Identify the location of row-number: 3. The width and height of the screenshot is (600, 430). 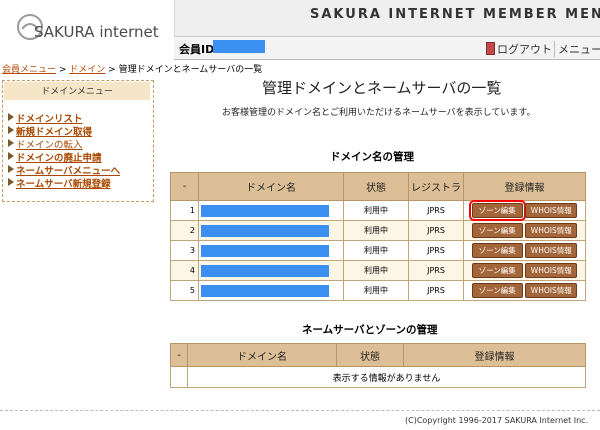
(184, 250).